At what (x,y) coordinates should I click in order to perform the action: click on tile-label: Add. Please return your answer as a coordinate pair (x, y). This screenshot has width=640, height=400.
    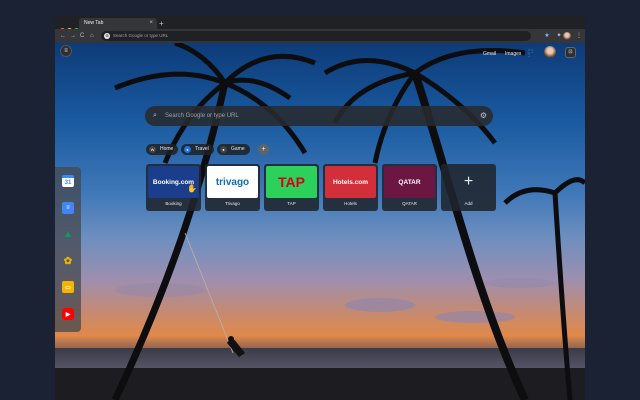
    Looking at the image, I should click on (468, 203).